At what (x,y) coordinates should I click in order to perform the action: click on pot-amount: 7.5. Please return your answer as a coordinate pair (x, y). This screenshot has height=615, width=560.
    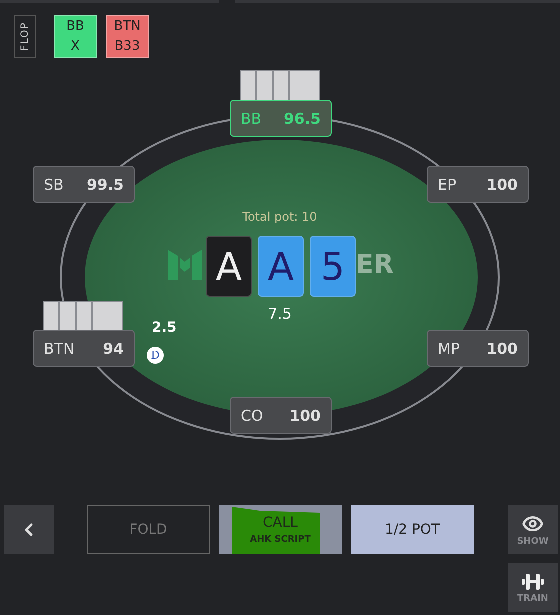
    Looking at the image, I should click on (280, 314).